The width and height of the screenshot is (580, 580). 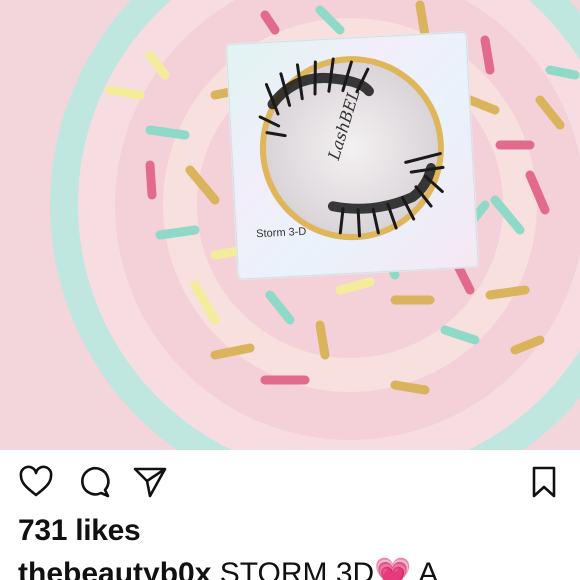 I want to click on heart-emoji: 💗, so click(x=393, y=568).